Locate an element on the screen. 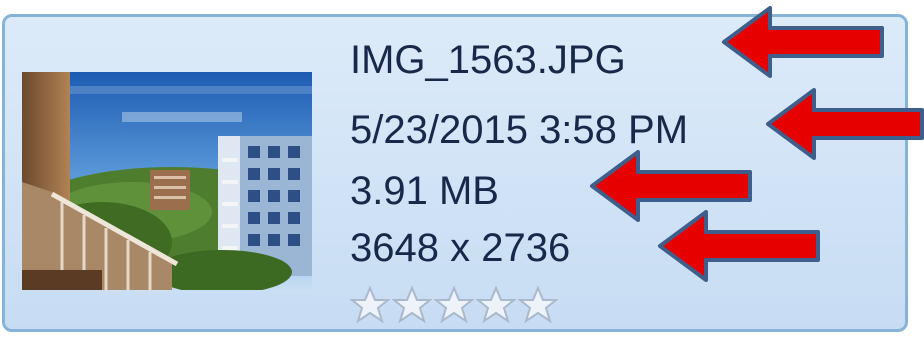  file-name: IMG_1563.JPG is located at coordinates (488, 60).